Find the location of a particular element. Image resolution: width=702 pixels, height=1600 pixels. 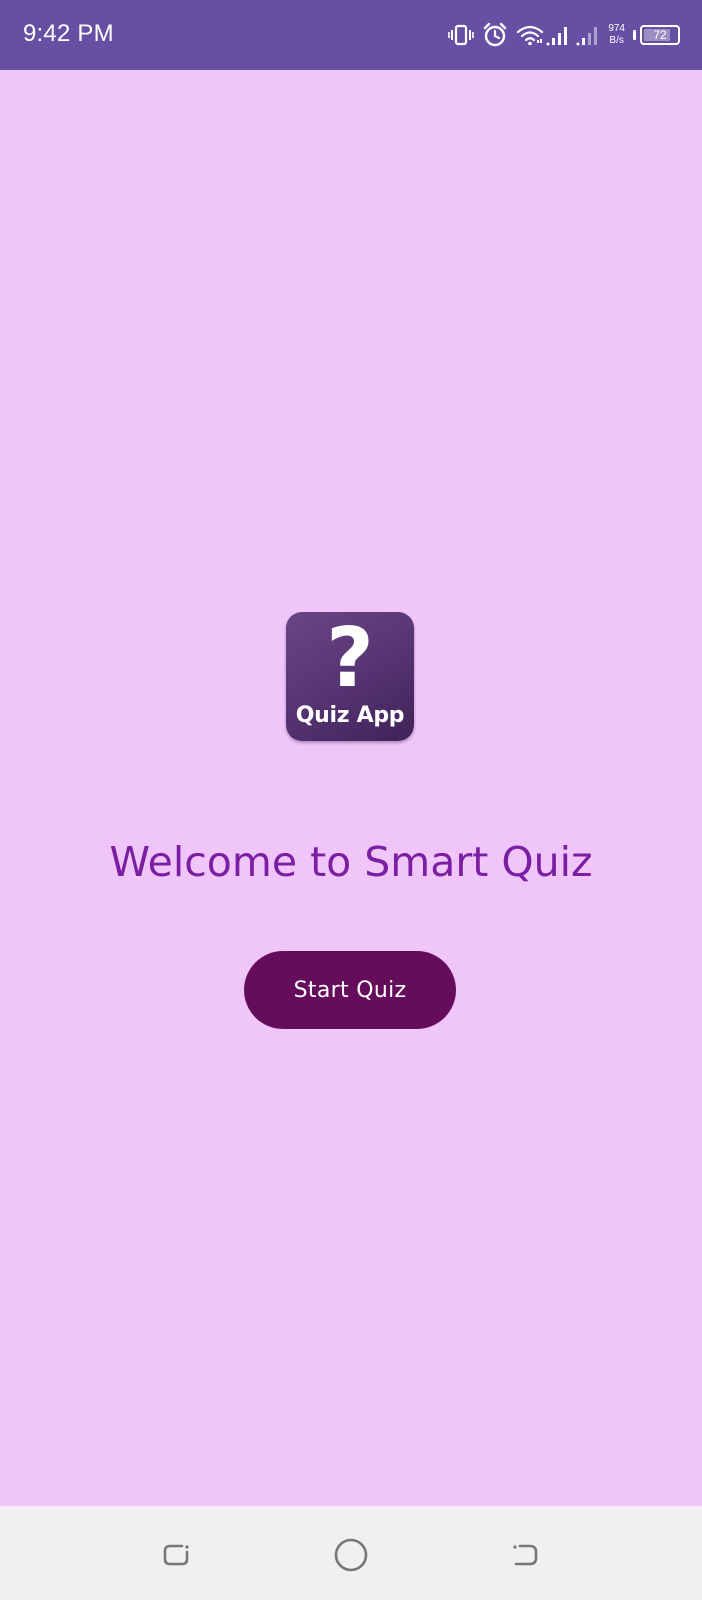

recents-icon is located at coordinates (176, 1555).